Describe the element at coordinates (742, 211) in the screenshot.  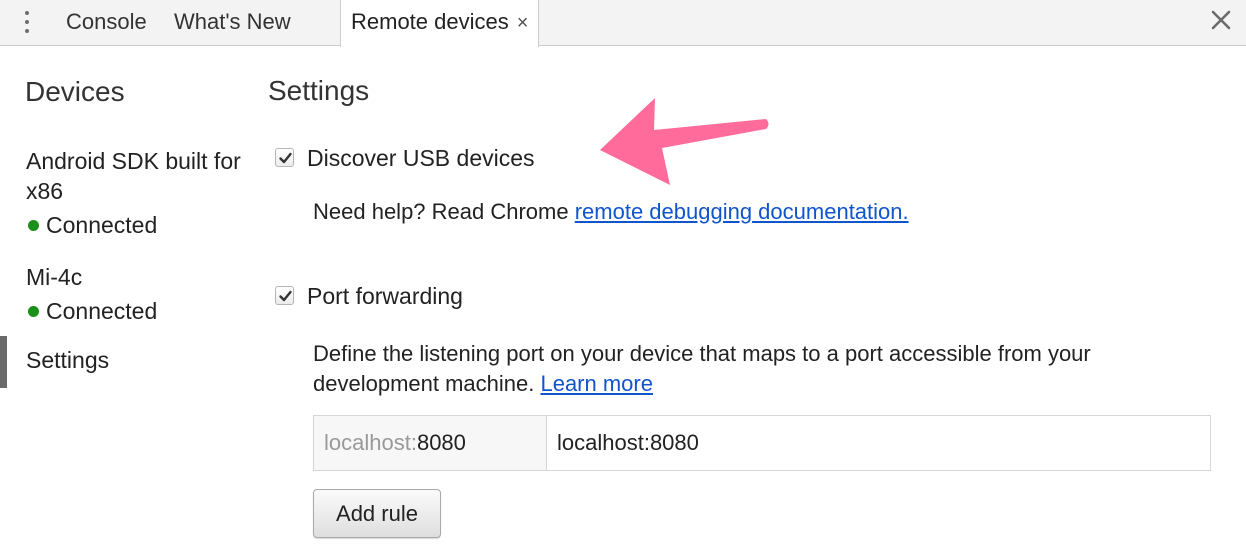
I see `remote-debugging-docs-link: remote debugging documentation.` at that location.